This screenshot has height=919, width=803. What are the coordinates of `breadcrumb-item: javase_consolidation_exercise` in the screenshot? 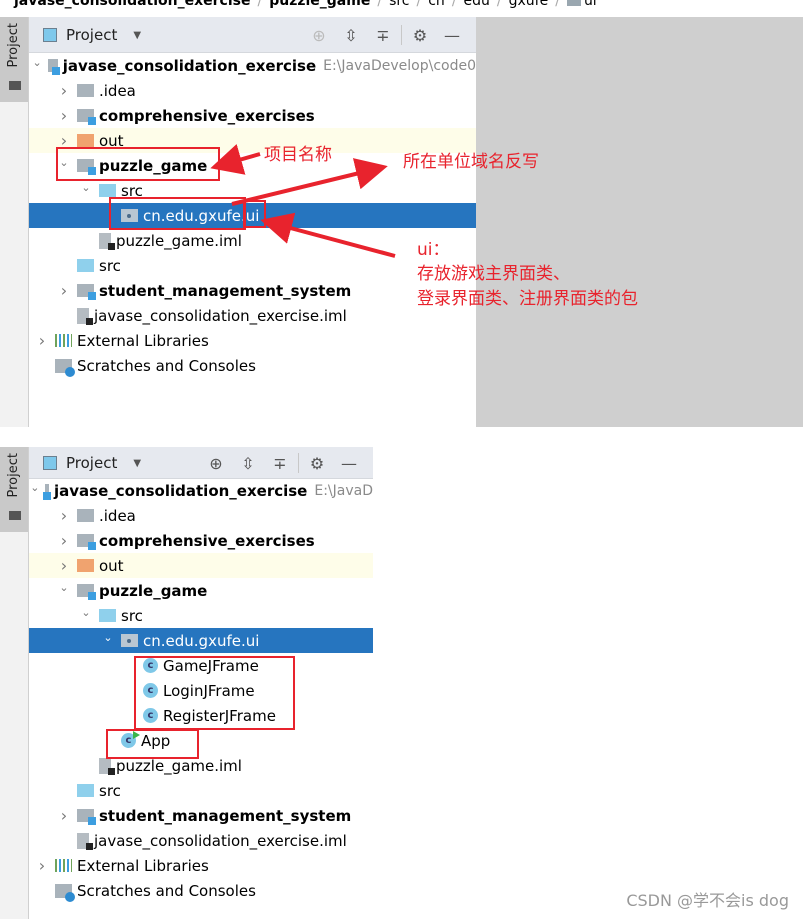 It's located at (132, 4).